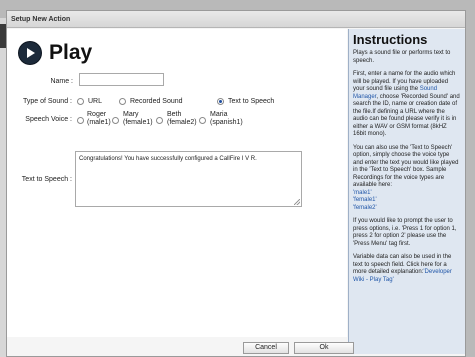 The width and height of the screenshot is (475, 357). I want to click on radio-text-to-speech-label: Text to Speech, so click(251, 101).